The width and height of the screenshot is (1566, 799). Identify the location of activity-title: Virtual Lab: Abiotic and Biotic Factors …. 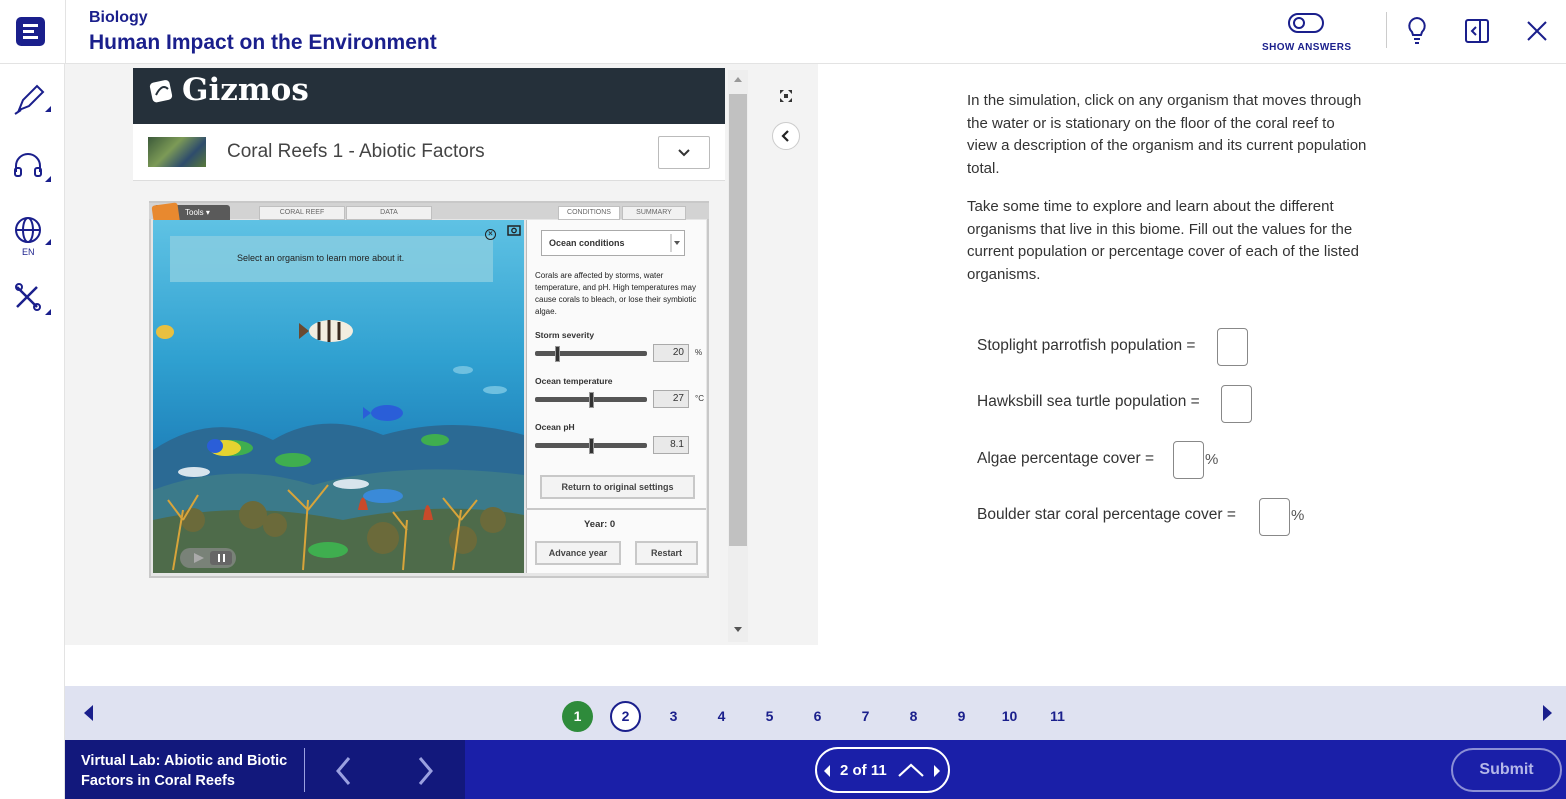
(184, 771).